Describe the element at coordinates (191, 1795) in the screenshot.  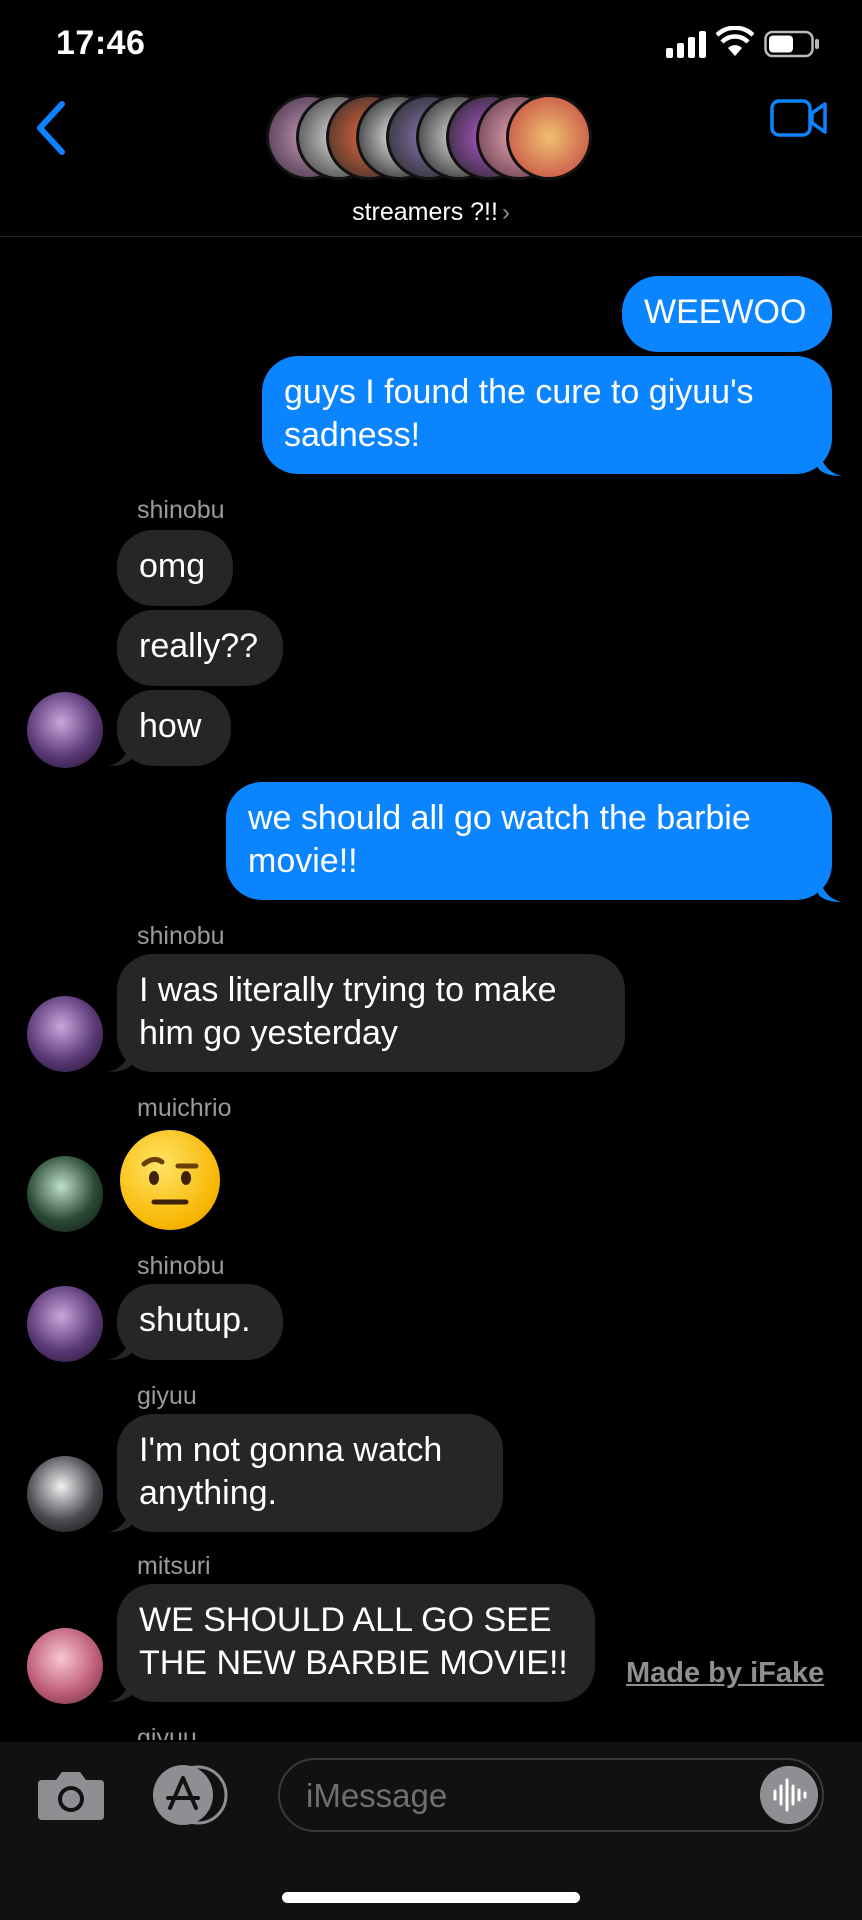
I see `app-store-icon` at that location.